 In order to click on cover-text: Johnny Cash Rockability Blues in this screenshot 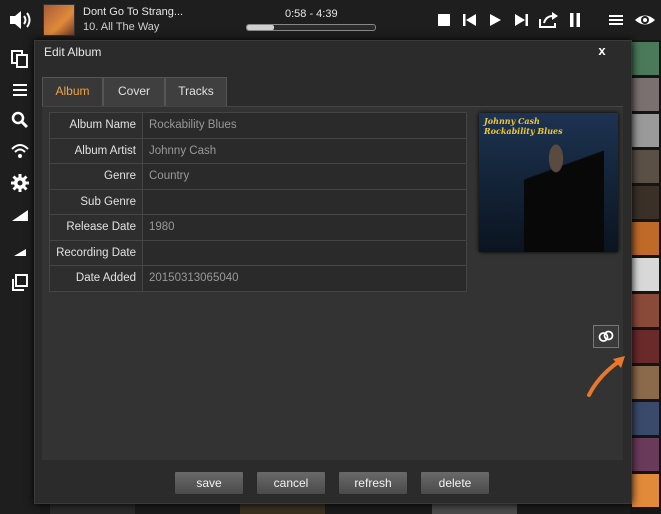, I will do `click(523, 126)`.